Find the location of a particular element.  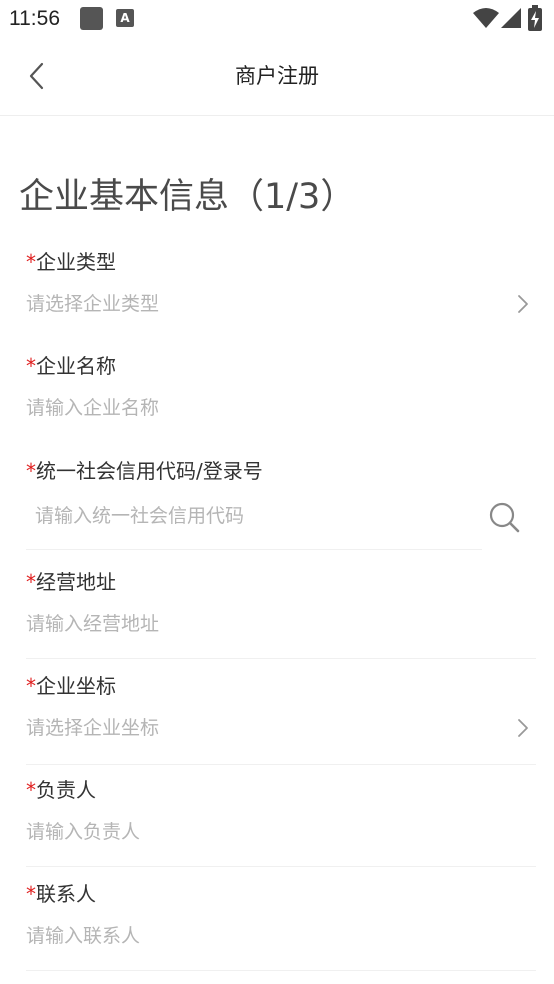

company-name-input is located at coordinates (261, 408).